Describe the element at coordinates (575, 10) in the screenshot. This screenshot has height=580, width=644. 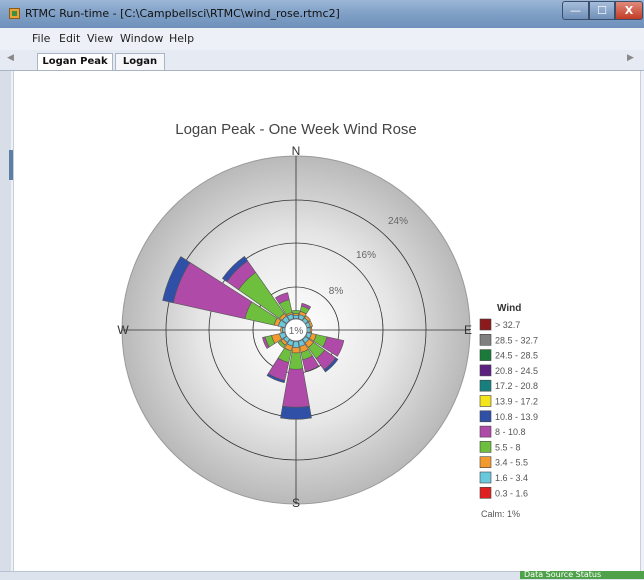
I see `minimize-button: —` at that location.